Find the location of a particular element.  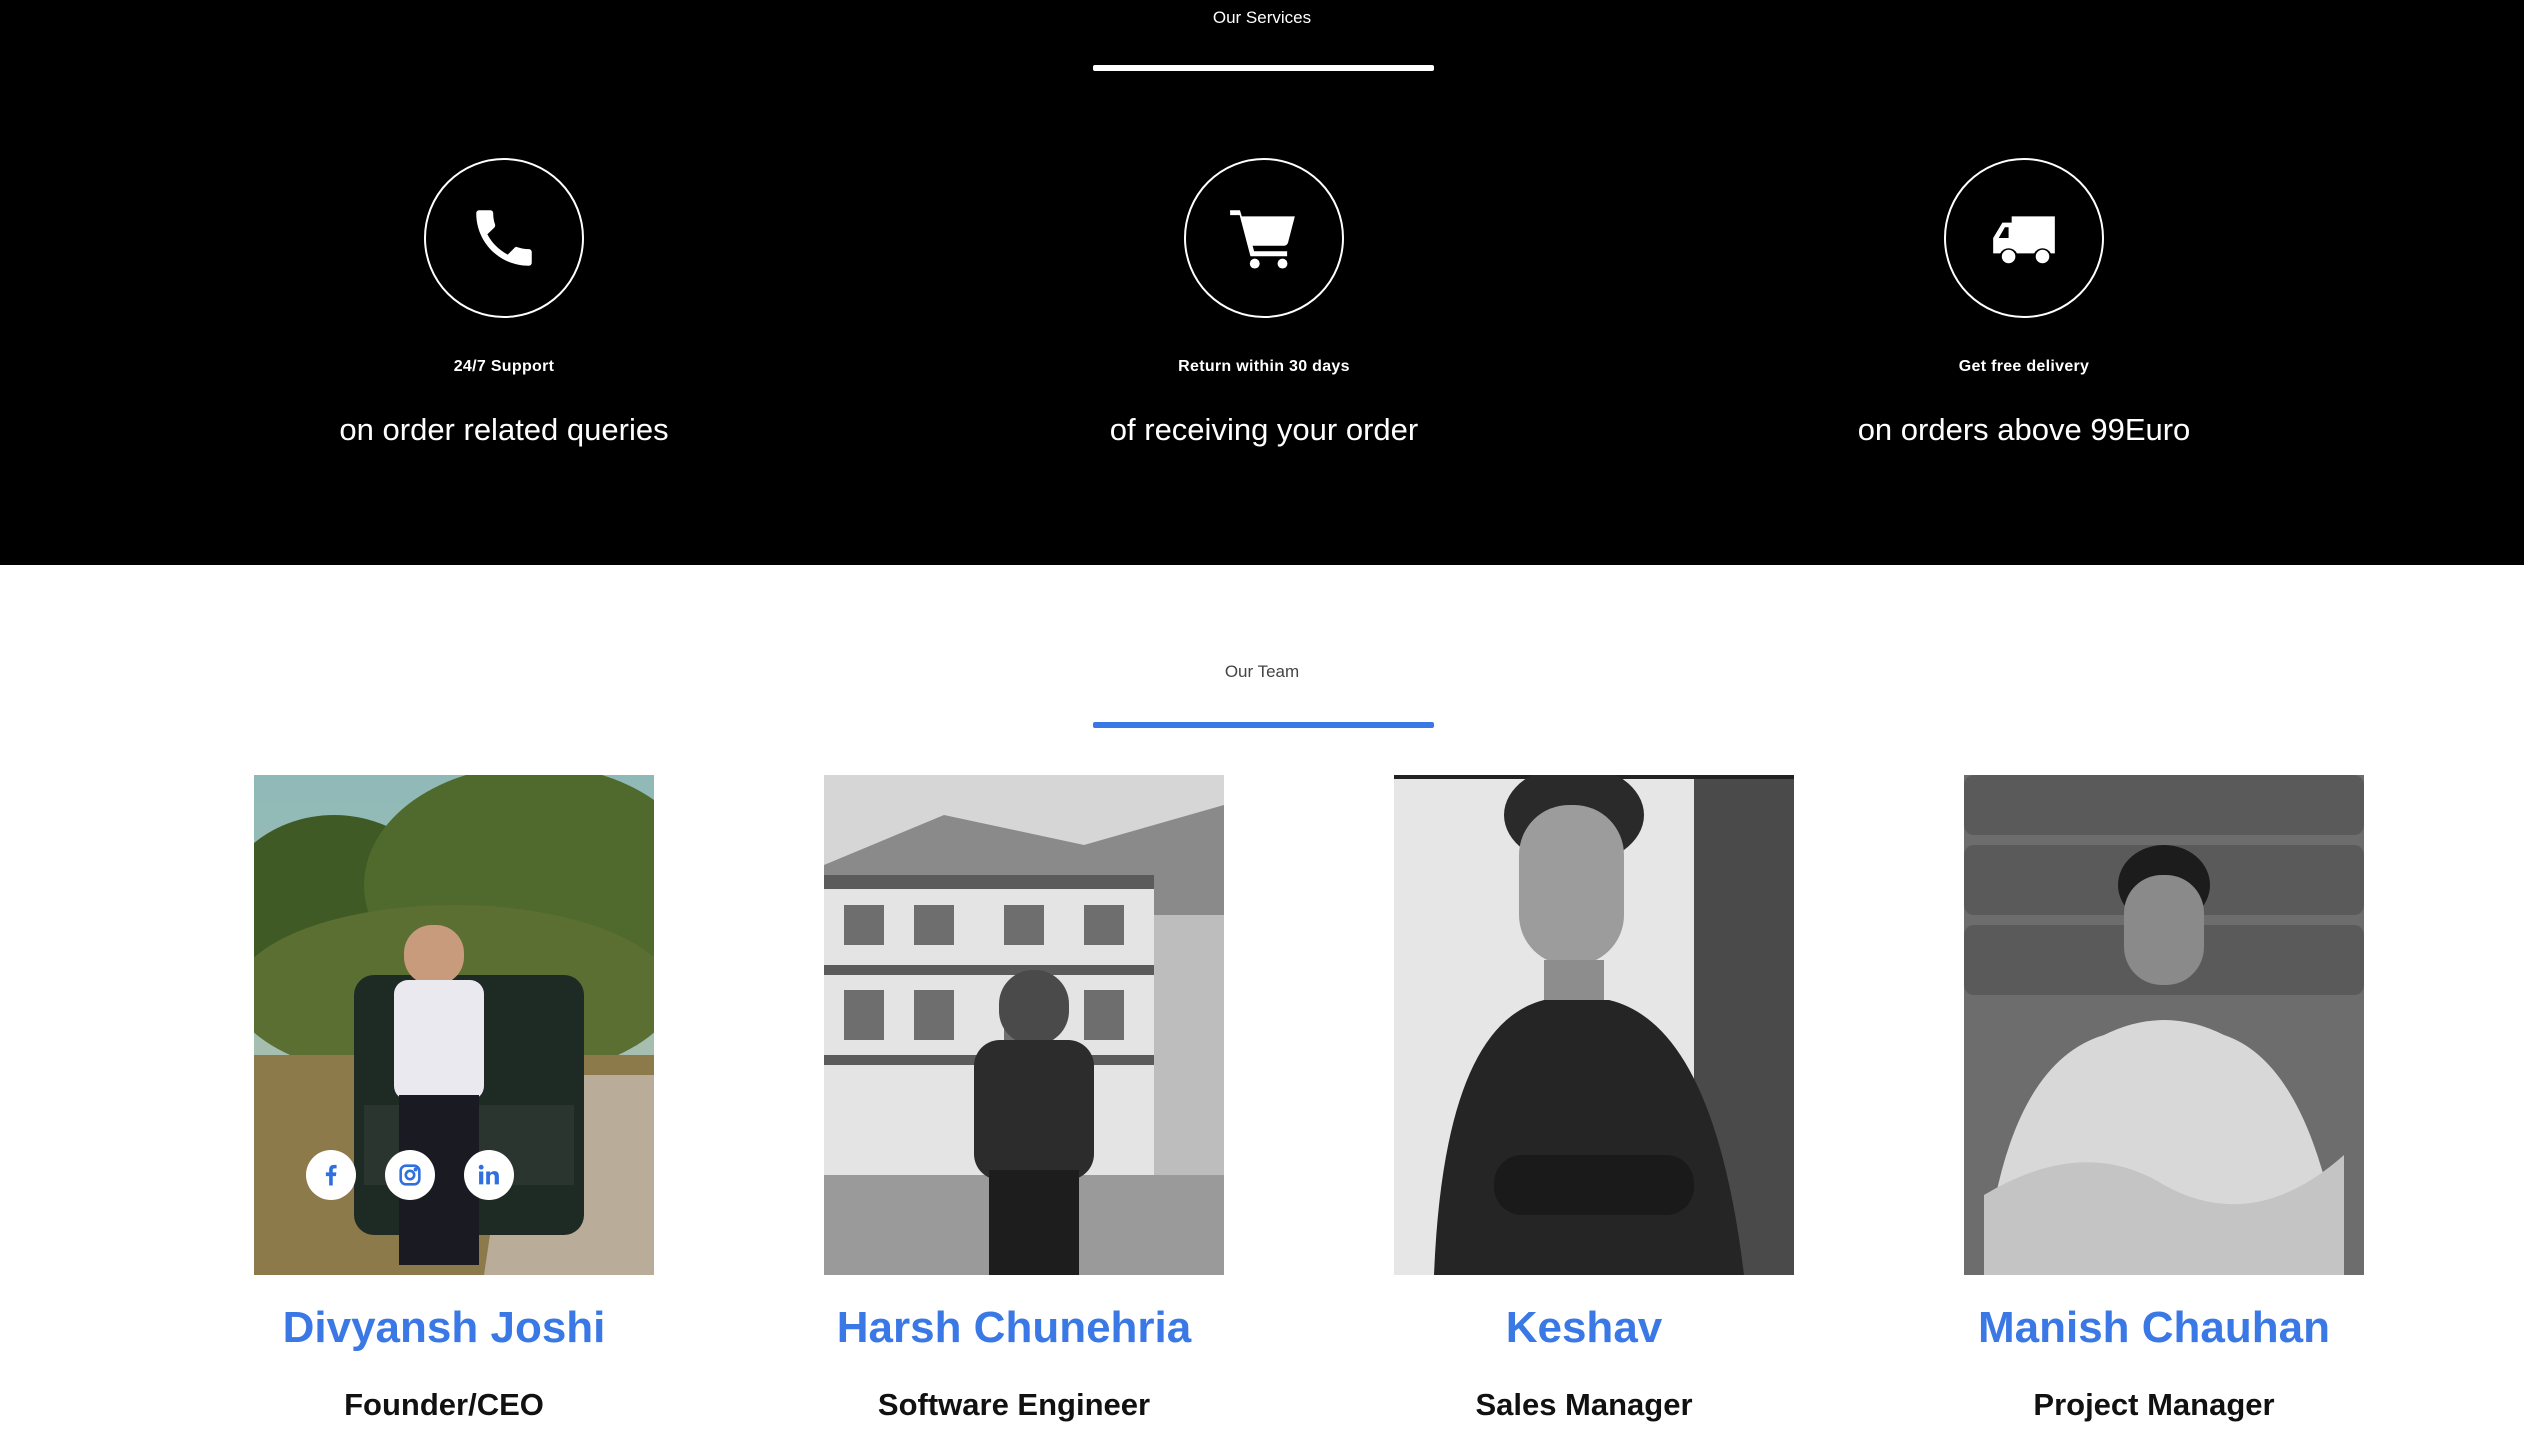

member-role: Project Manager is located at coordinates (2154, 1404).